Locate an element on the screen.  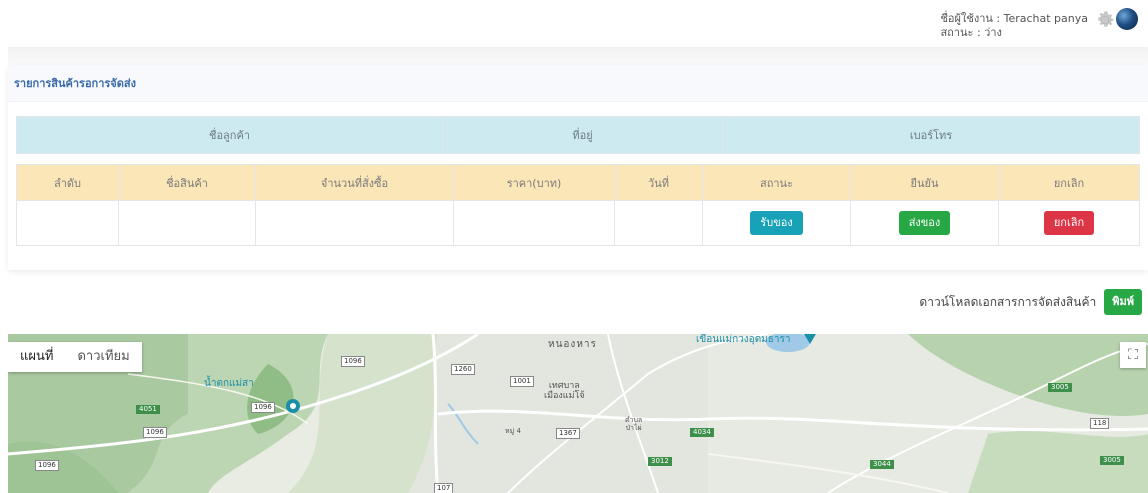
table-row: รับของ ส่งของ ยกเลิก is located at coordinates (578, 223).